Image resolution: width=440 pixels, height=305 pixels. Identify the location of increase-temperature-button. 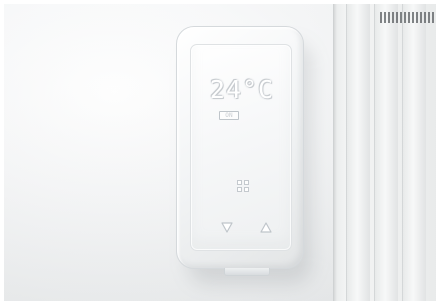
(266, 227).